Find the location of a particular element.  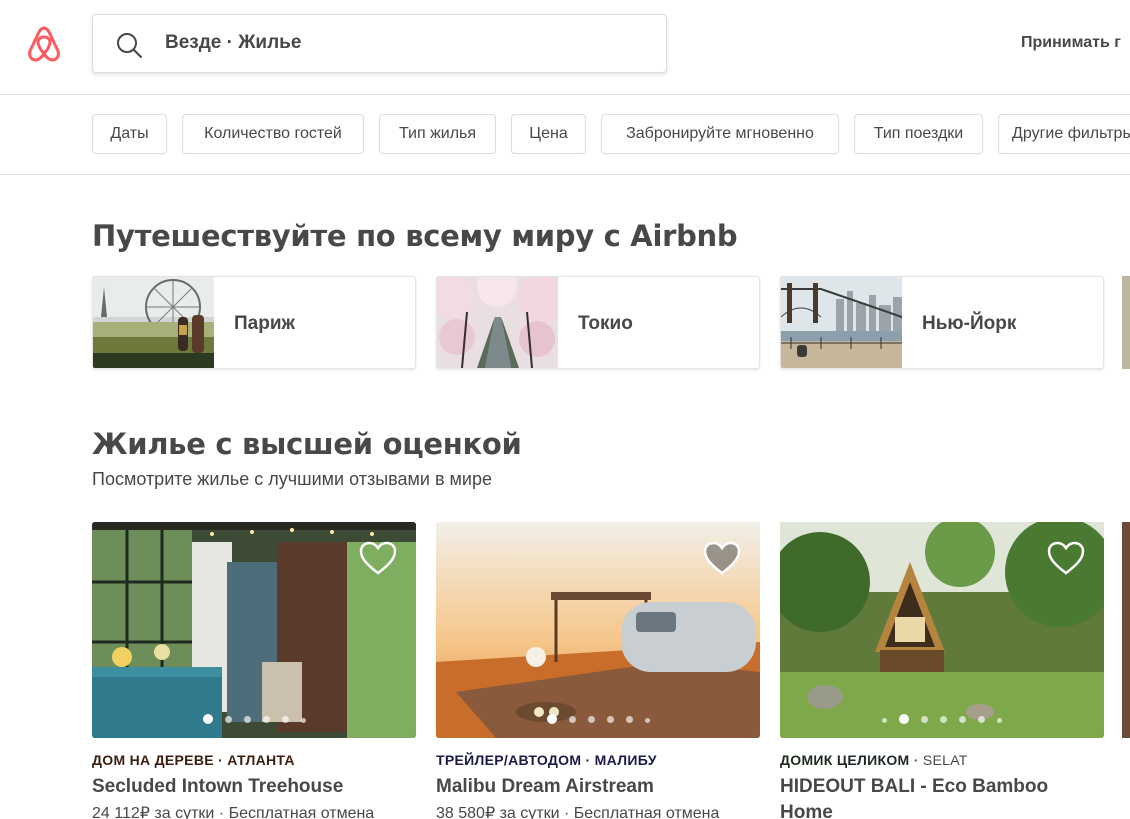

search-bar: Везде · Жилье is located at coordinates (379, 43).